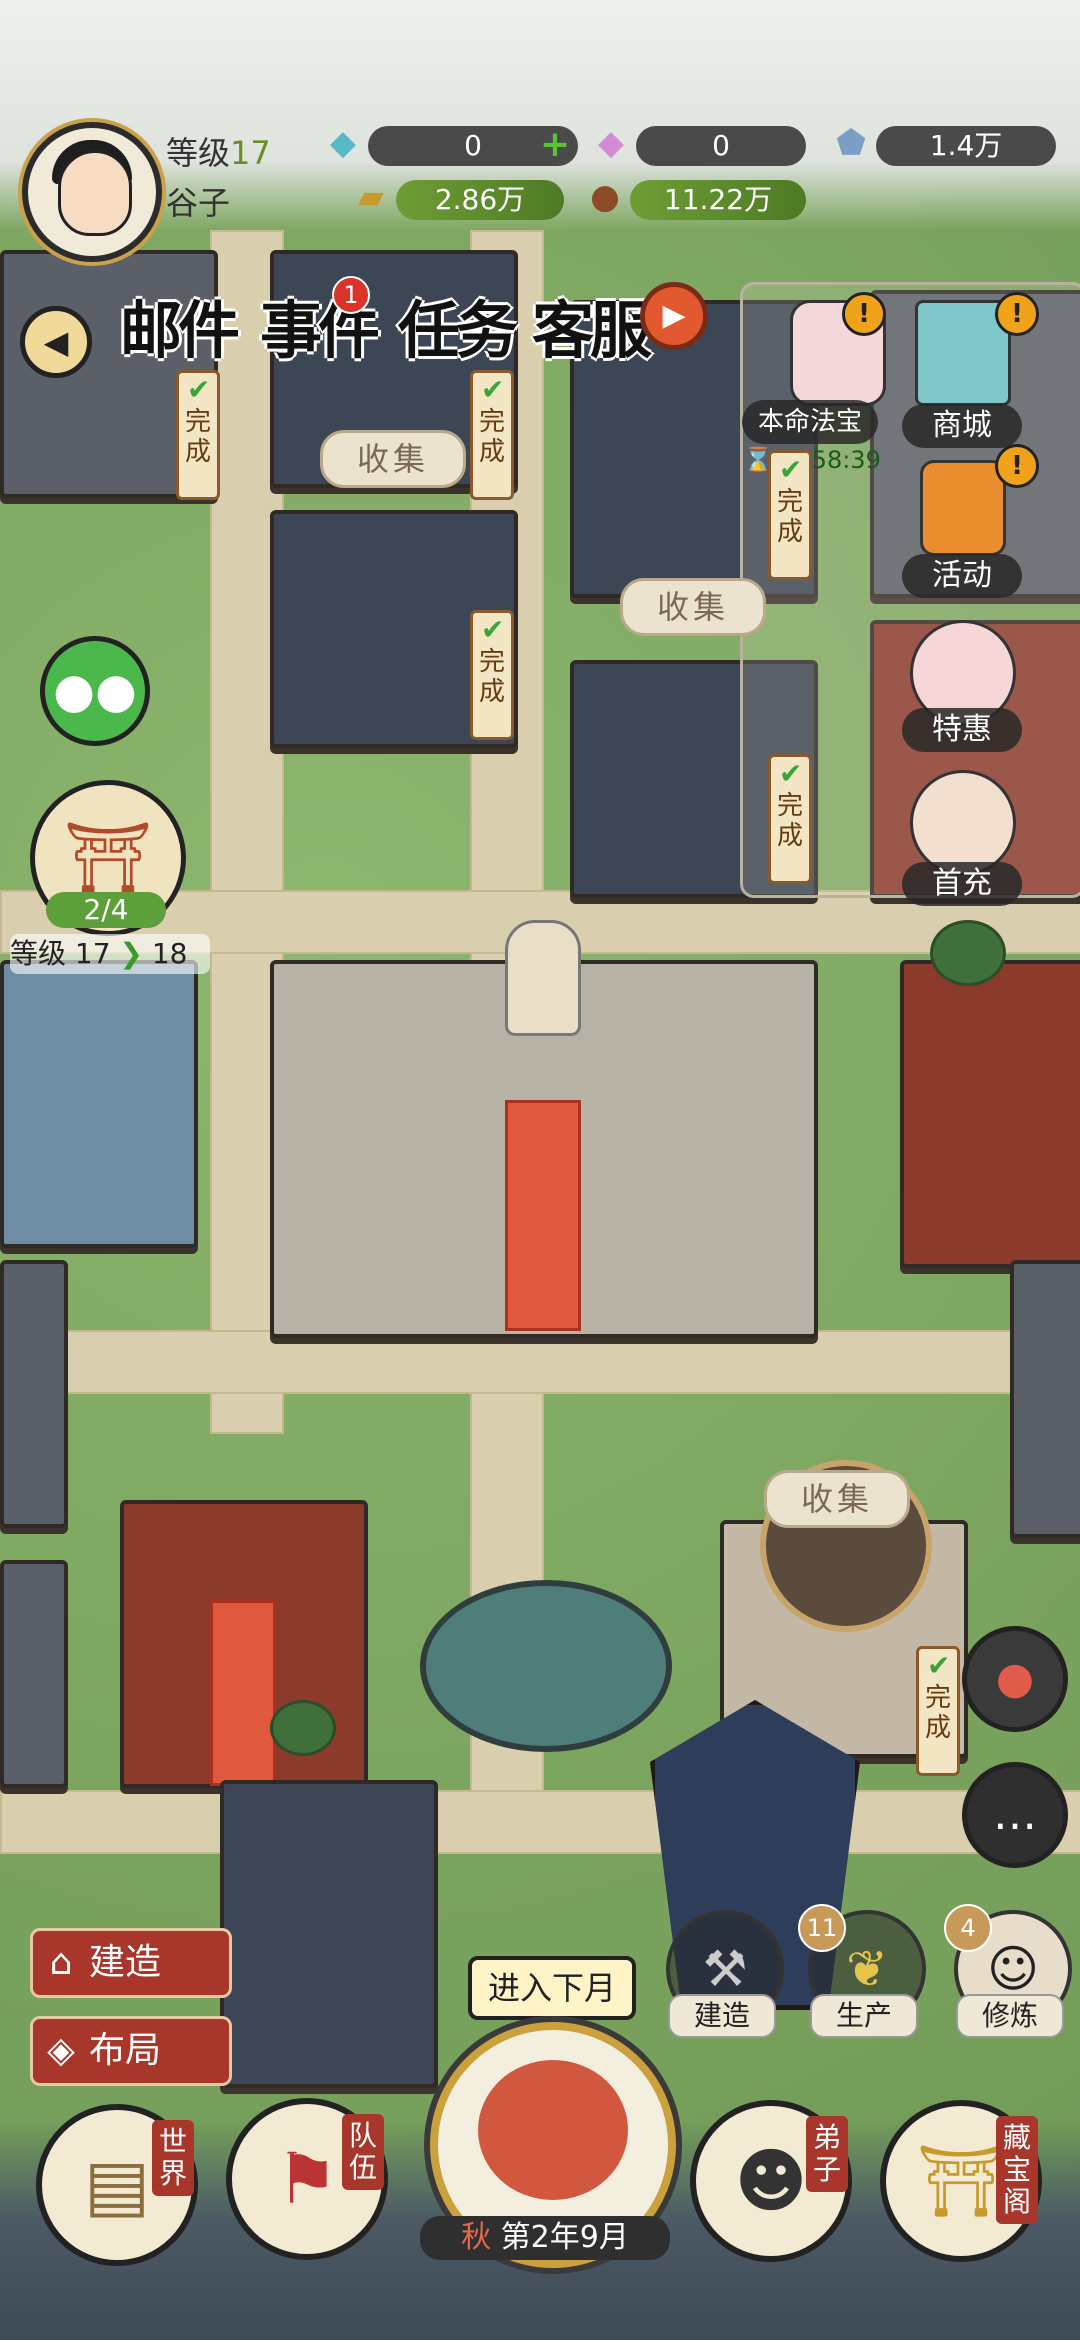 Image resolution: width=1080 pixels, height=2340 pixels. Describe the element at coordinates (1017, 466) in the screenshot. I see `activity-alert: !` at that location.